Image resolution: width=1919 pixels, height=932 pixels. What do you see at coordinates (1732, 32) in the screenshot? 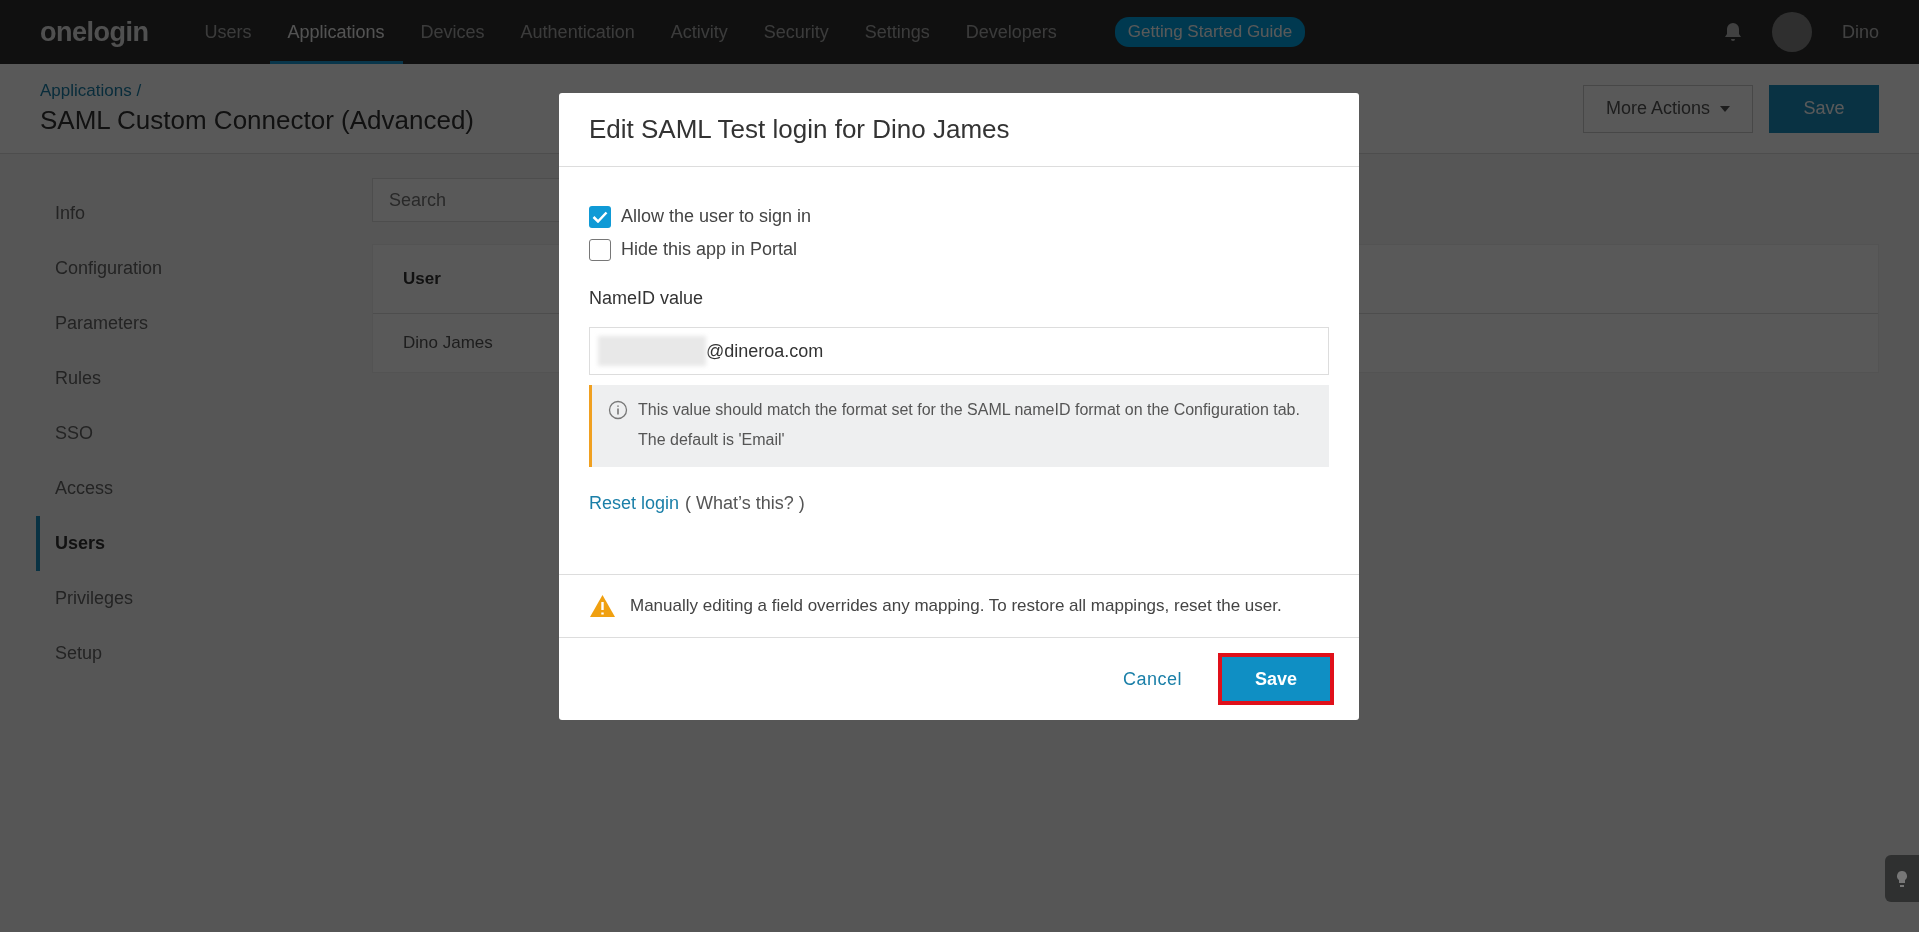
I see `bell-icon` at bounding box center [1732, 32].